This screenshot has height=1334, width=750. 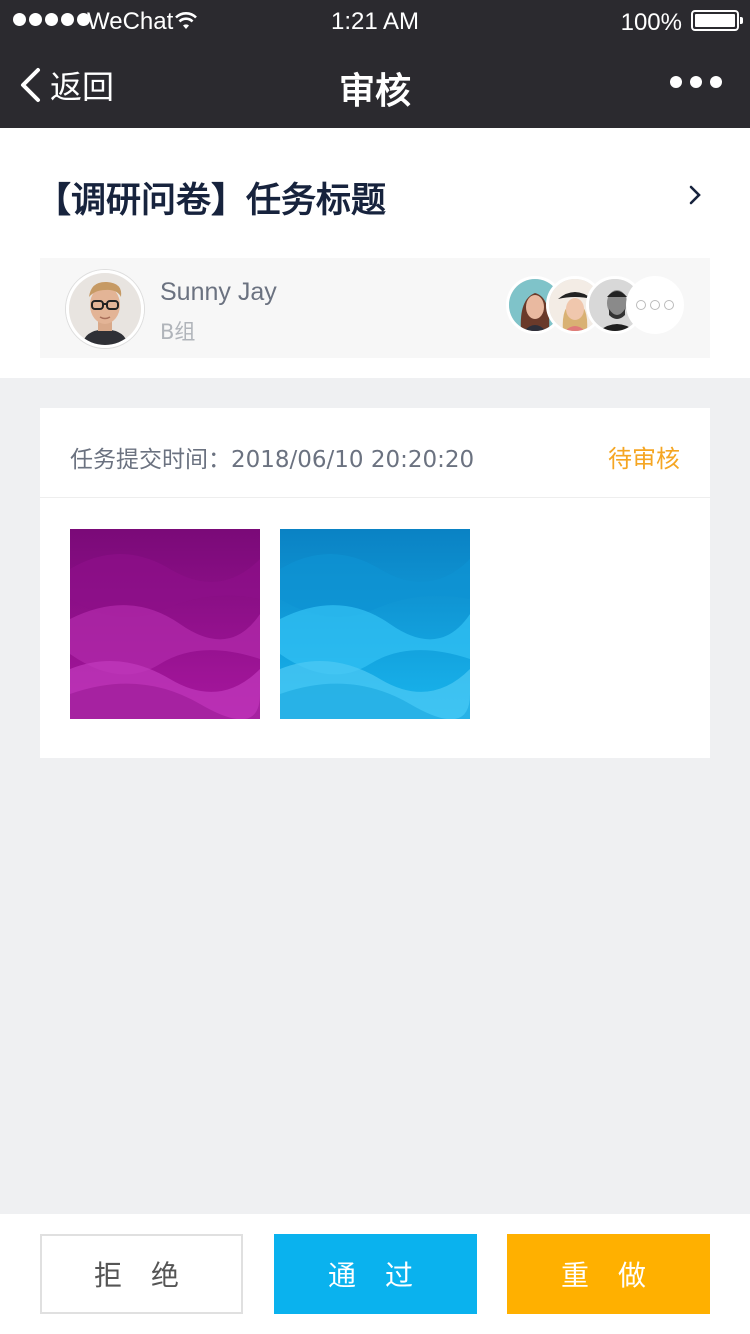 What do you see at coordinates (696, 82) in the screenshot?
I see `more-menu-icon` at bounding box center [696, 82].